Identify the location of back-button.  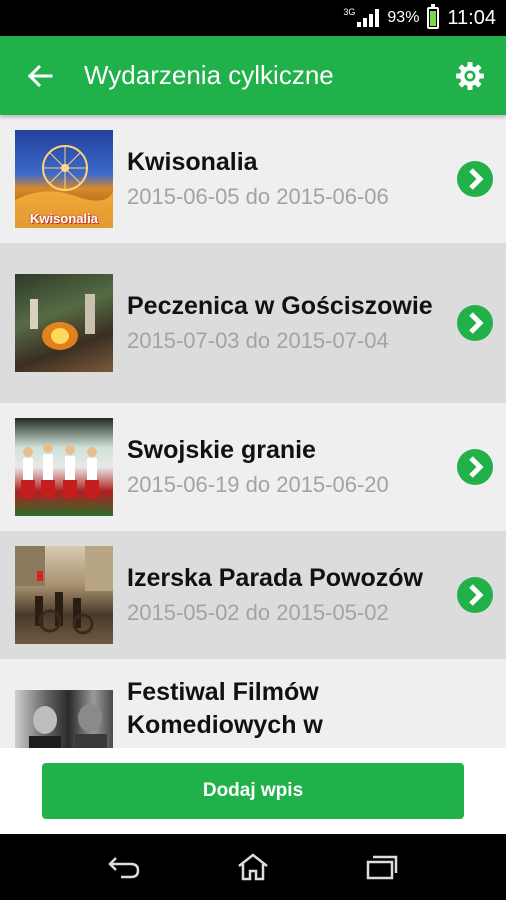
(40, 75).